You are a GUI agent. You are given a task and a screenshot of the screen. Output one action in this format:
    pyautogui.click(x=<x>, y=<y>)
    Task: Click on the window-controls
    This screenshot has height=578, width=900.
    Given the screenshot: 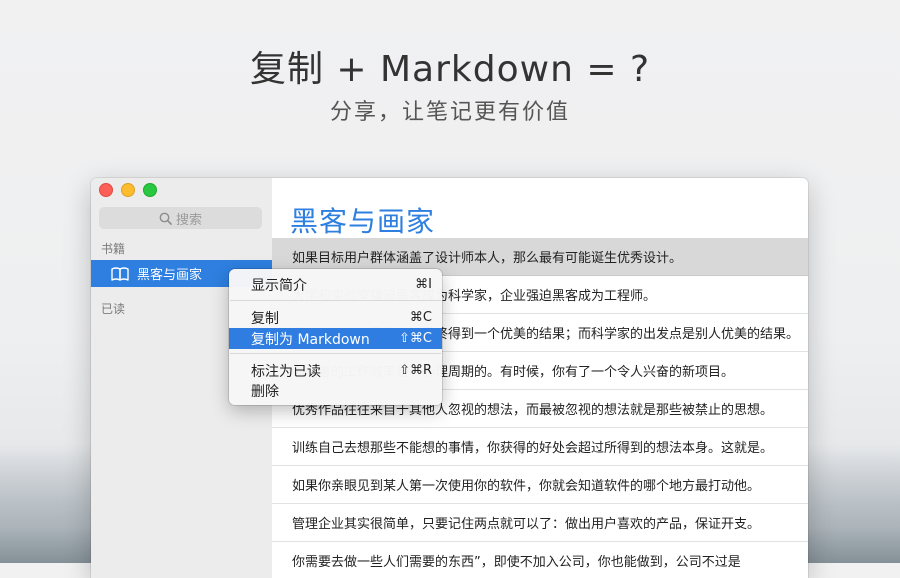 What is the action you would take?
    pyautogui.click(x=128, y=190)
    